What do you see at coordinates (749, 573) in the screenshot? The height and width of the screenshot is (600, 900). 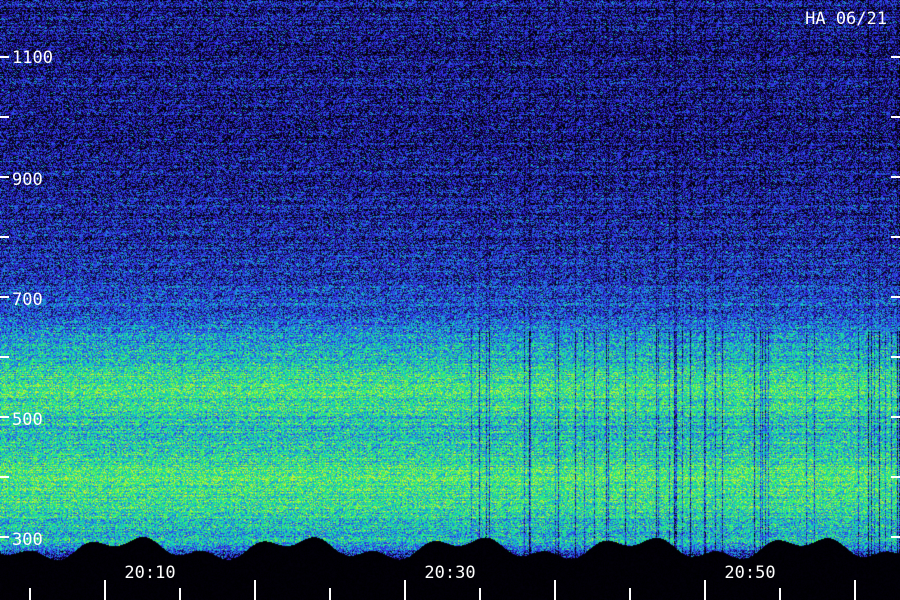 I see `x-tick-label-2050: 20:50` at bounding box center [749, 573].